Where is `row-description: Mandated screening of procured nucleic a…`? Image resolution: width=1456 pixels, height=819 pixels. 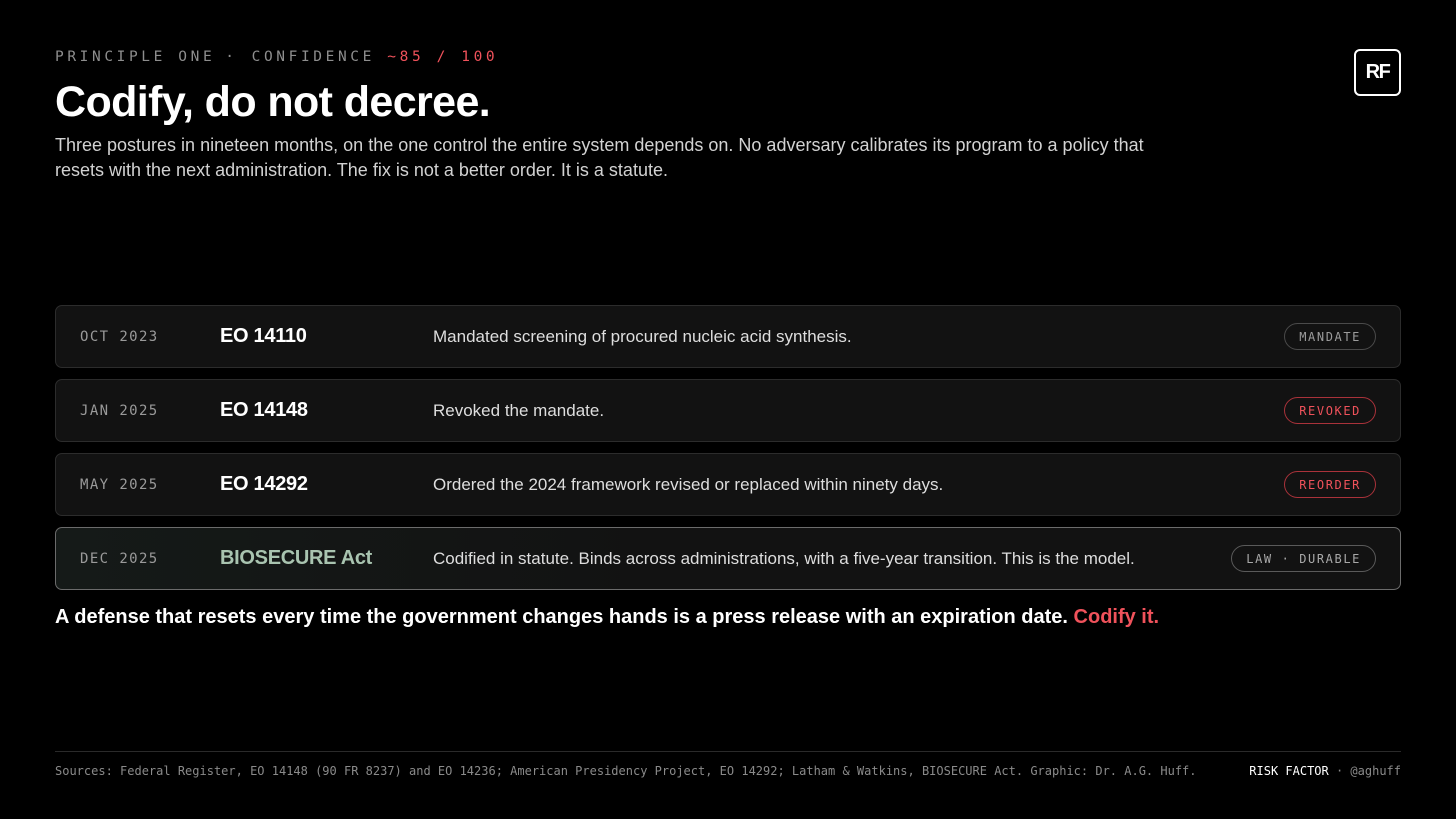
row-description: Mandated screening of procured nucleic a… is located at coordinates (642, 336).